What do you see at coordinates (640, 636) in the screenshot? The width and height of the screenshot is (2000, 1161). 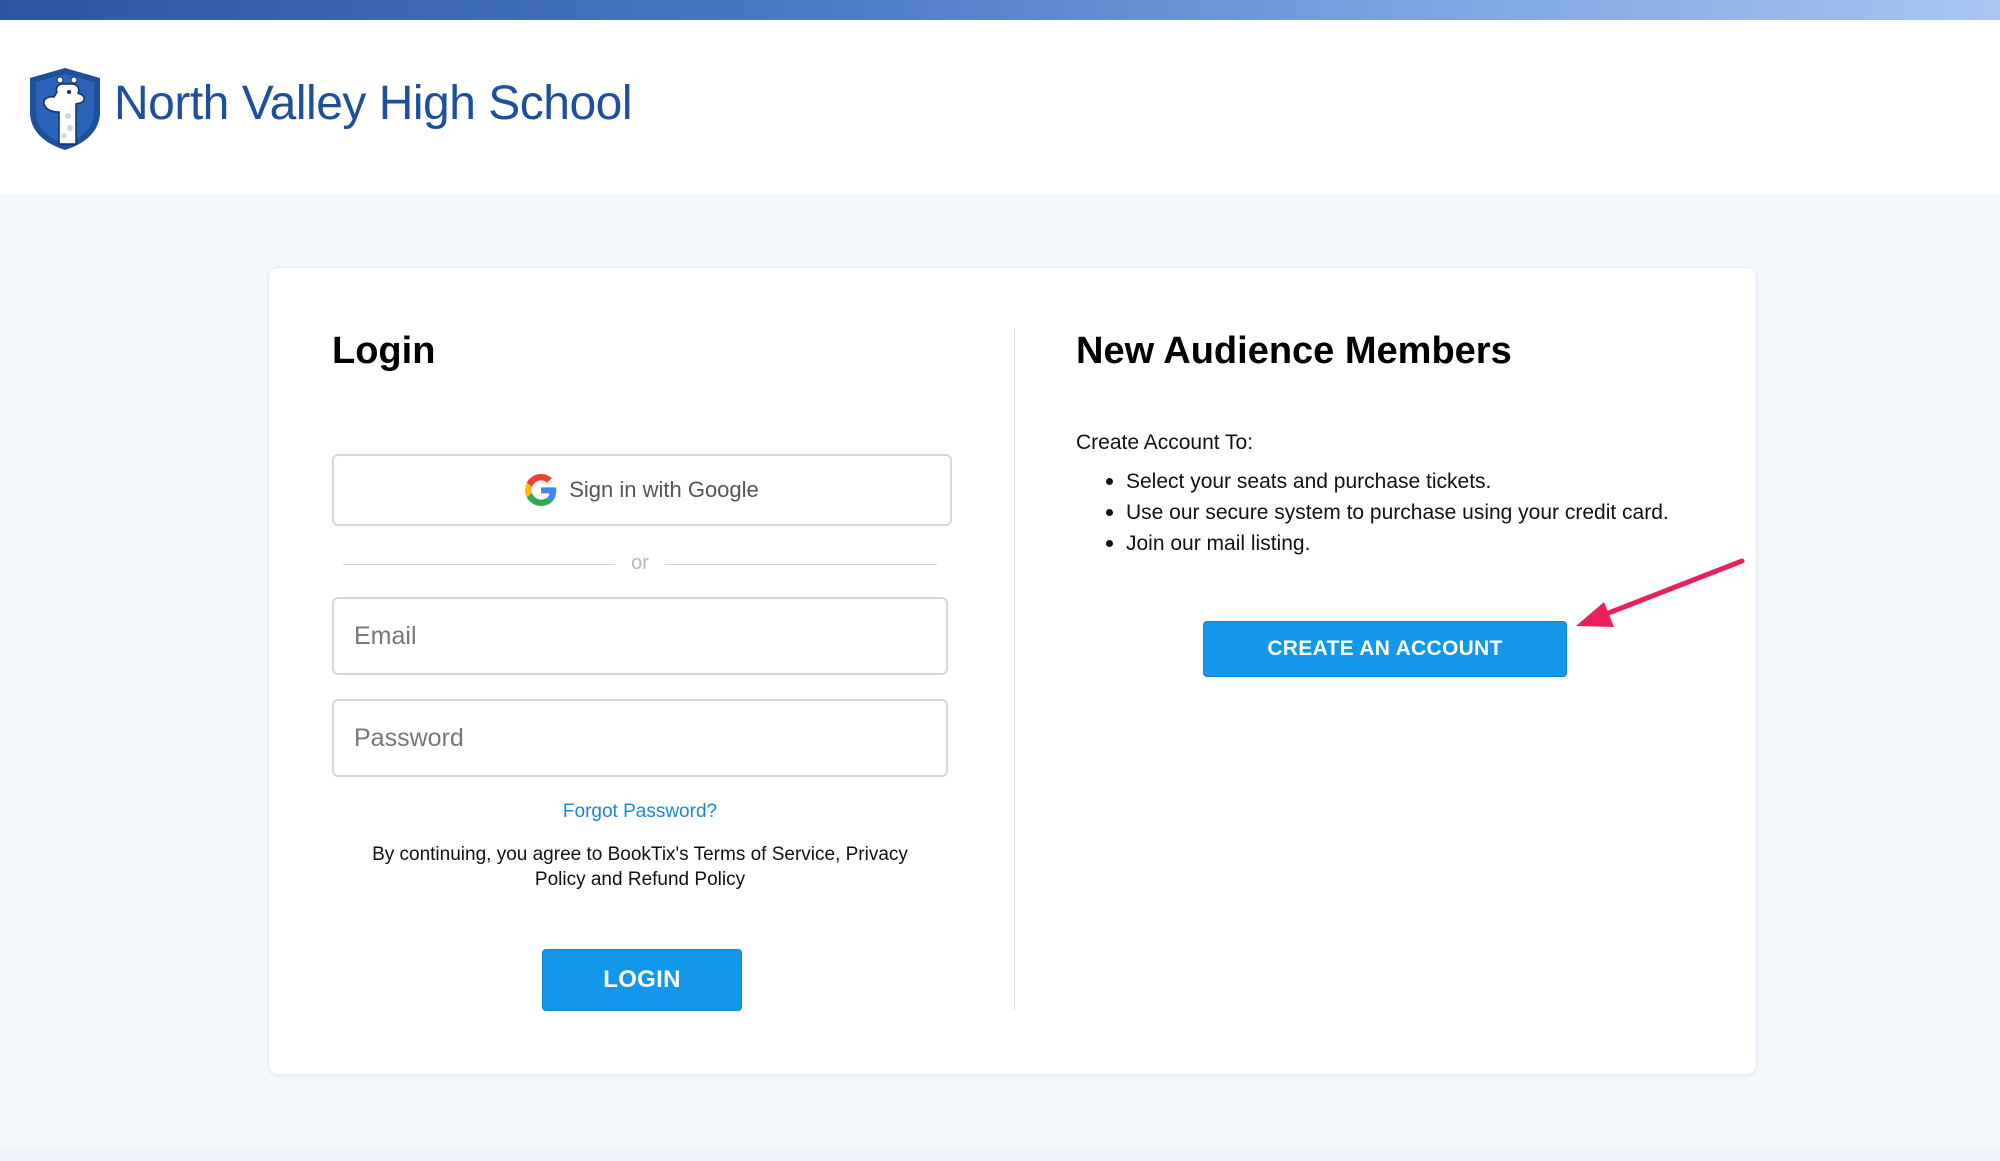 I see `email-input` at bounding box center [640, 636].